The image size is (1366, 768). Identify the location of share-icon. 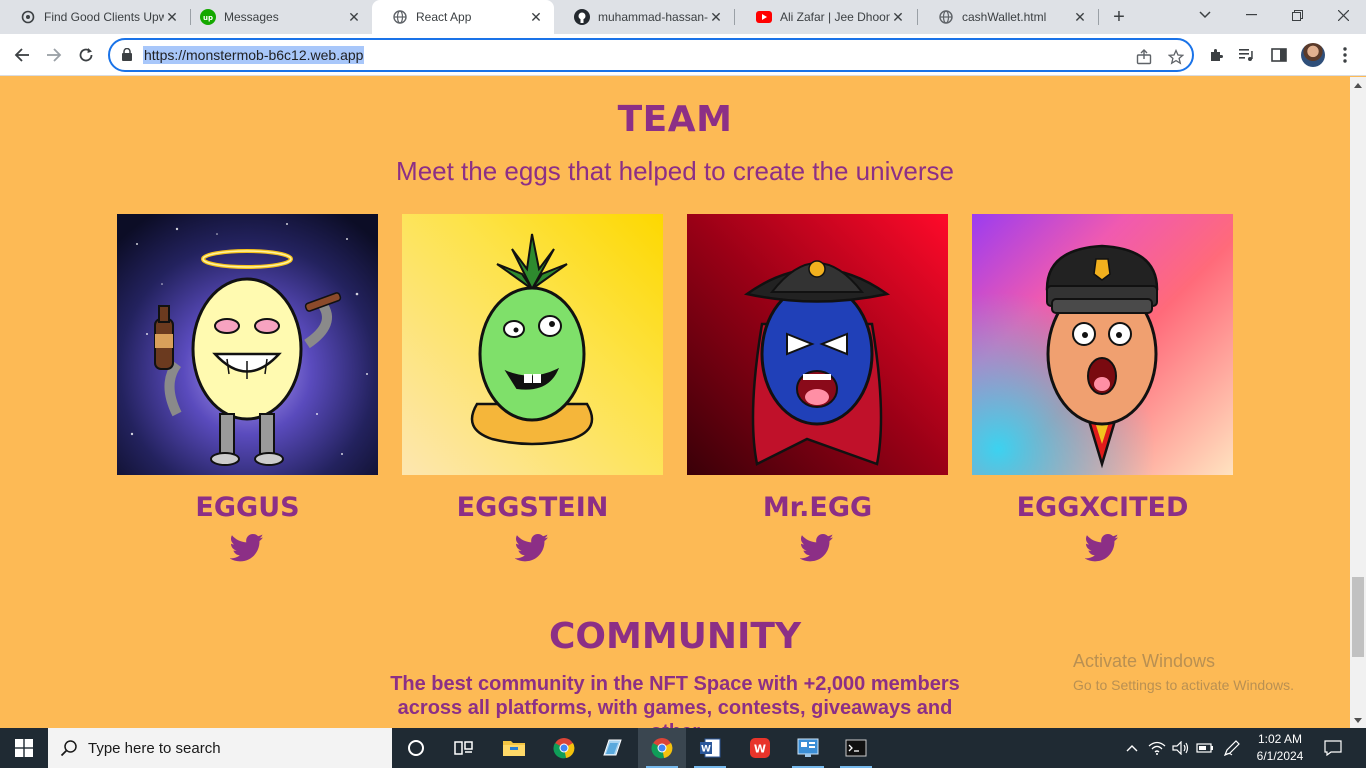
(1144, 57).